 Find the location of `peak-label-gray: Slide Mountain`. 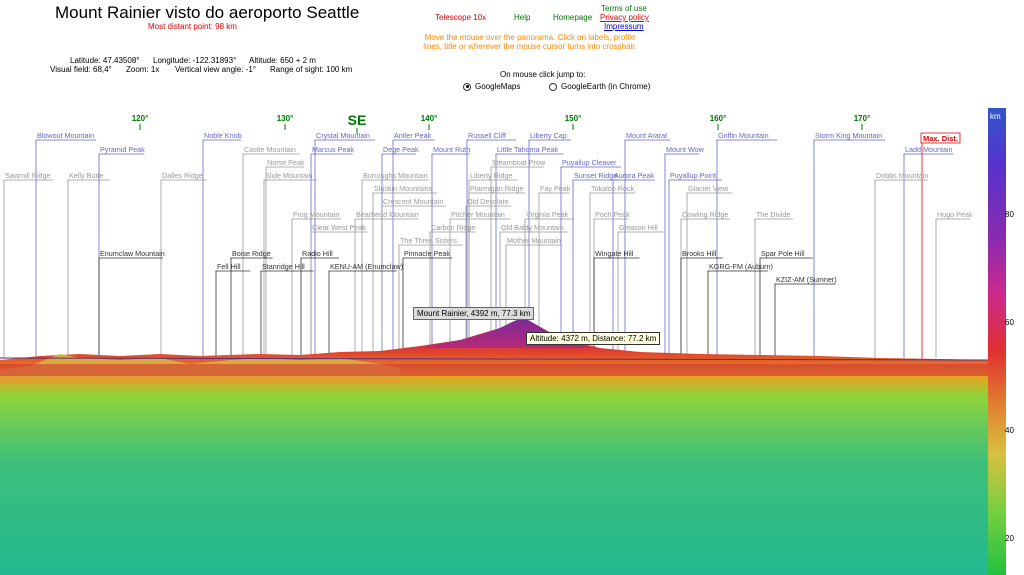

peak-label-gray: Slide Mountain is located at coordinates (289, 175).